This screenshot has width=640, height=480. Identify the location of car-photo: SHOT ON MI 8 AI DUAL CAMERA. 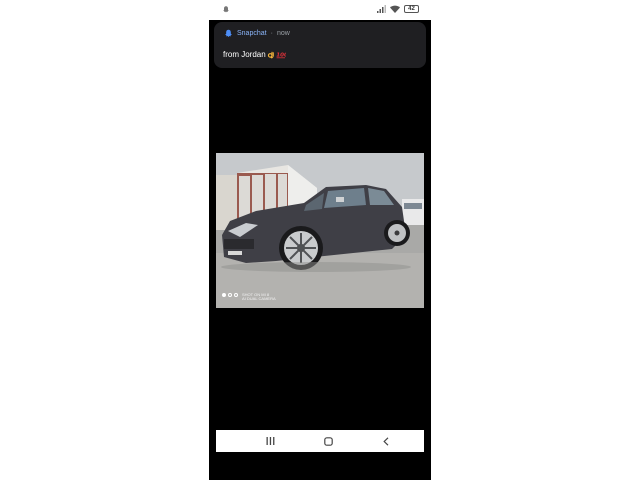
(320, 230).